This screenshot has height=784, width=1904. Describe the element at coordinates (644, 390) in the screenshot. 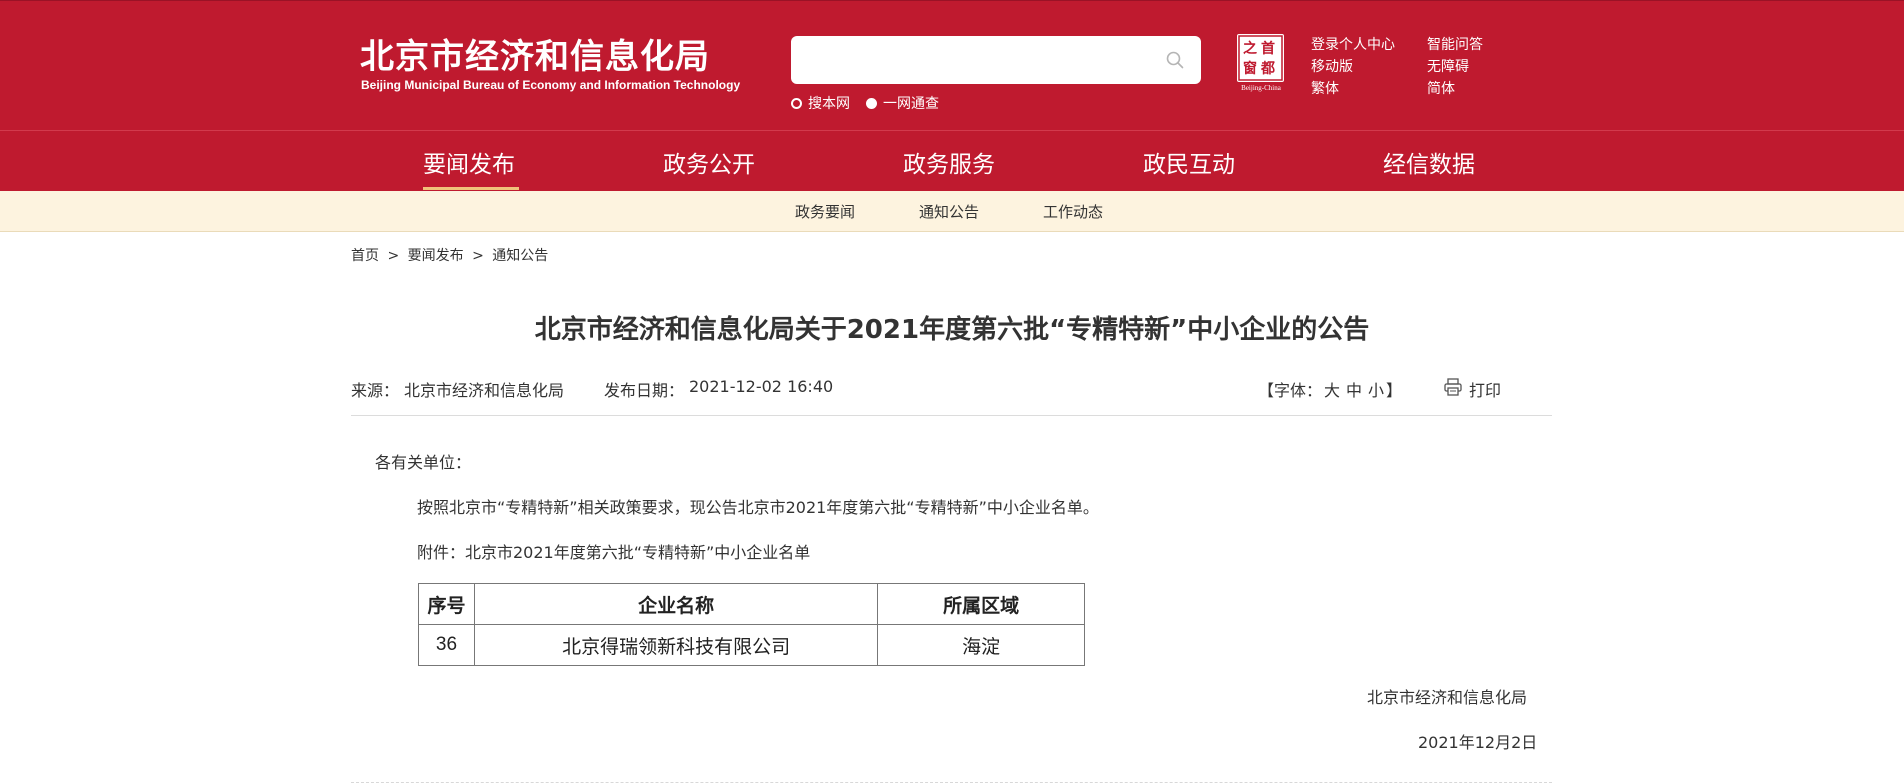

I see `date-label: 发布日期：` at that location.